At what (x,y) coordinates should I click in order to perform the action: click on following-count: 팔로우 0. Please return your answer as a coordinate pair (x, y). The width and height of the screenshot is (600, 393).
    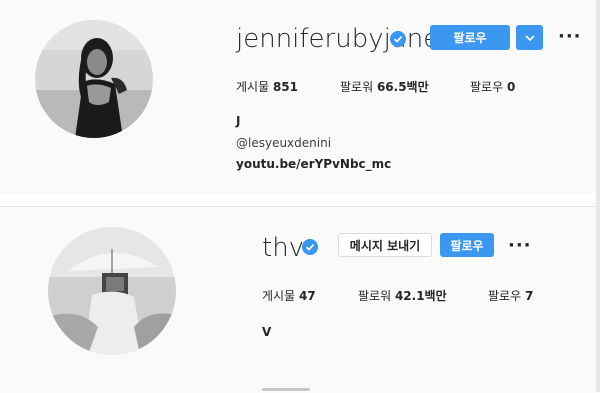
    Looking at the image, I should click on (492, 86).